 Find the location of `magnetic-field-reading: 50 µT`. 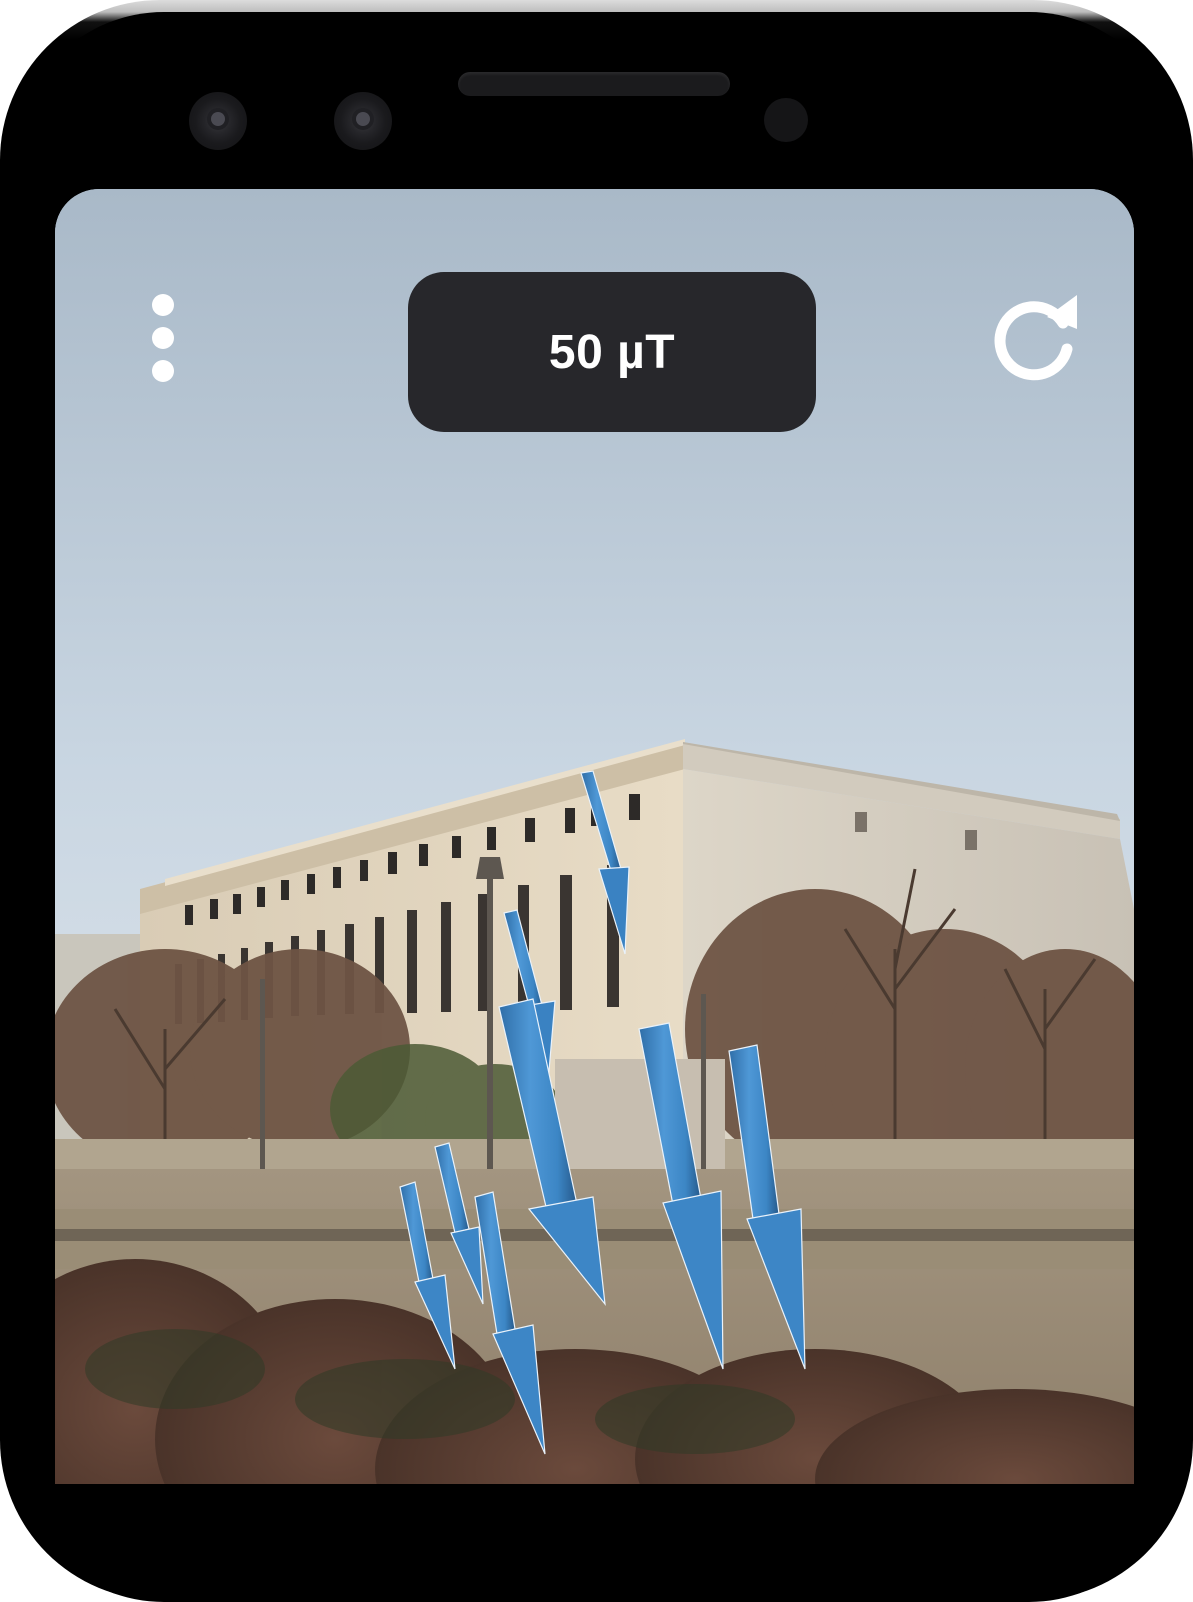

magnetic-field-reading: 50 µT is located at coordinates (612, 352).